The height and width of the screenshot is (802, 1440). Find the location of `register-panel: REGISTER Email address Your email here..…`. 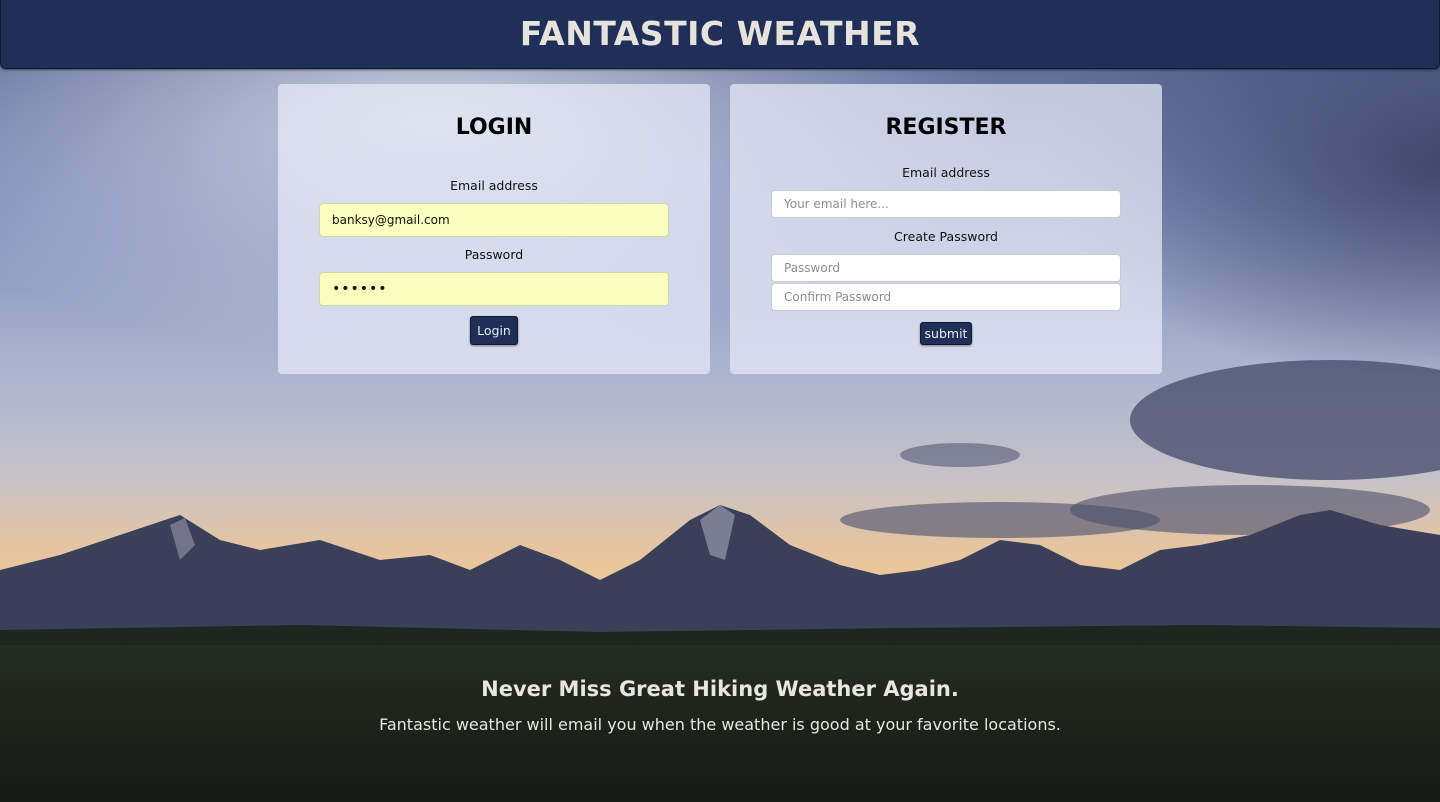

register-panel: REGISTER Email address Your email here..… is located at coordinates (946, 229).